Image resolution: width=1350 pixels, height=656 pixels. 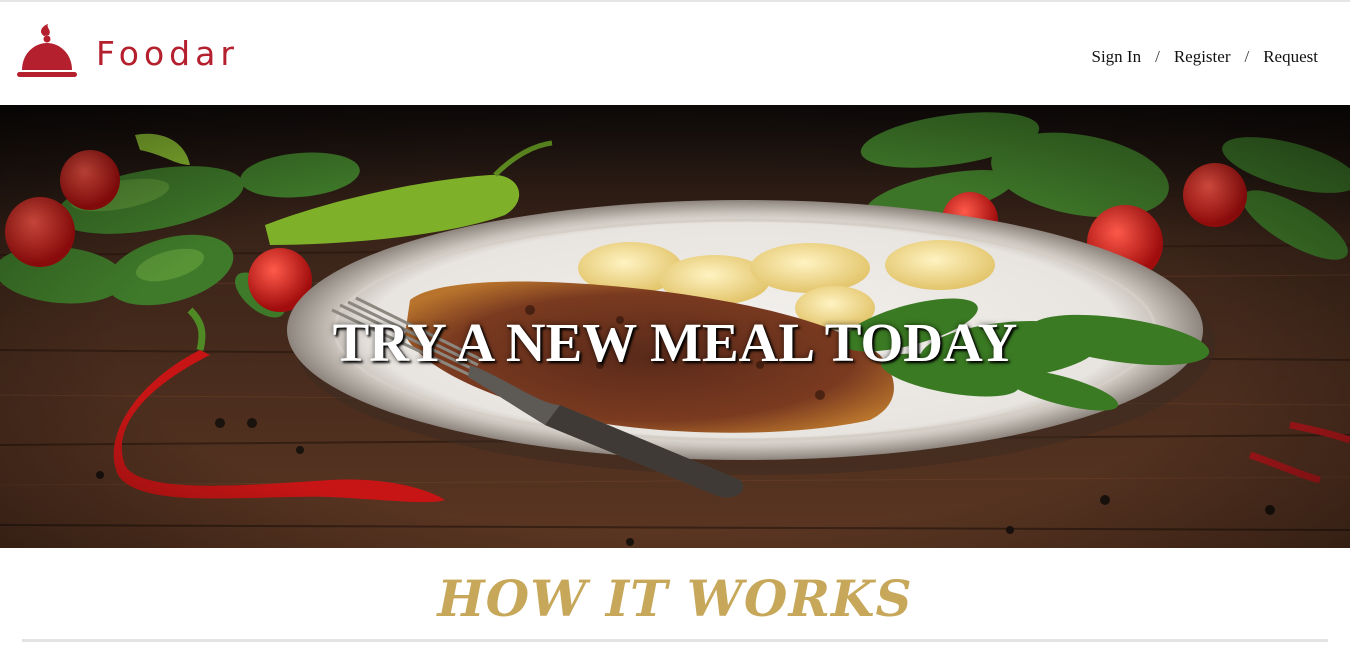 I want to click on header-nav: Sign In / Register / Request, so click(x=1205, y=57).